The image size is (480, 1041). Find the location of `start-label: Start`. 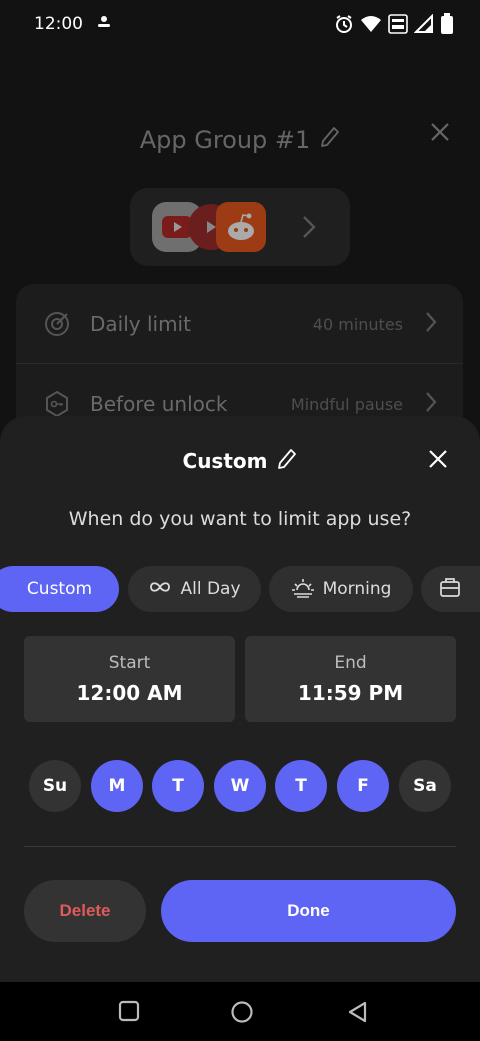

start-label: Start is located at coordinates (129, 663).